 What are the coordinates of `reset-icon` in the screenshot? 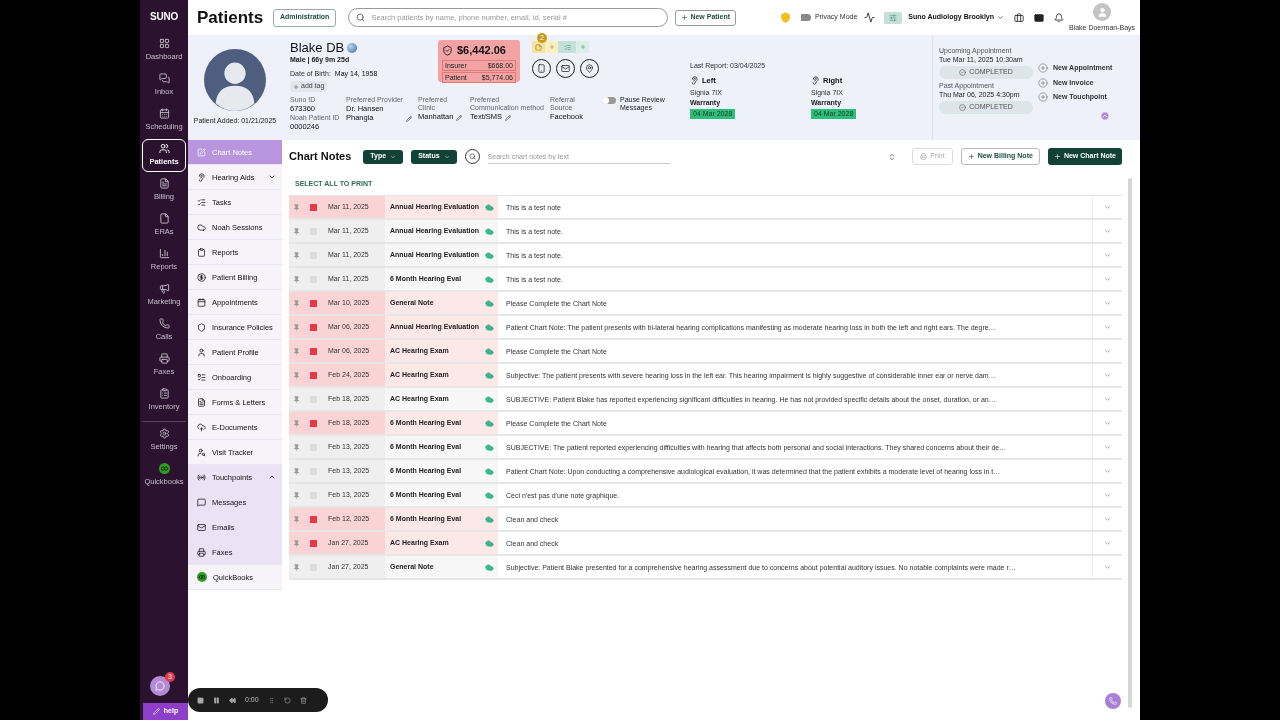 It's located at (287, 700).